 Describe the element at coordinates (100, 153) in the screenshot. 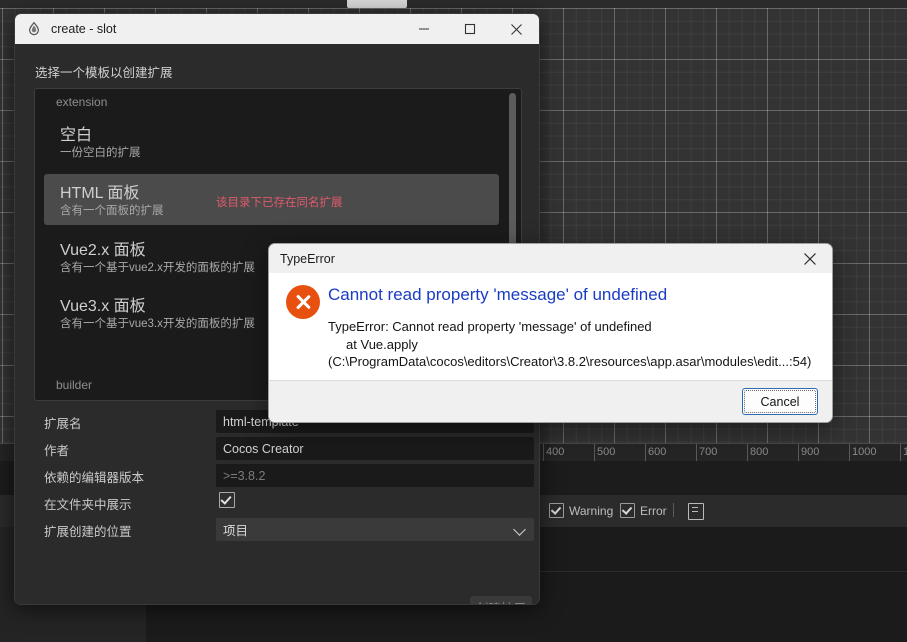

I see `template-desc: 一份空白的扩展` at that location.